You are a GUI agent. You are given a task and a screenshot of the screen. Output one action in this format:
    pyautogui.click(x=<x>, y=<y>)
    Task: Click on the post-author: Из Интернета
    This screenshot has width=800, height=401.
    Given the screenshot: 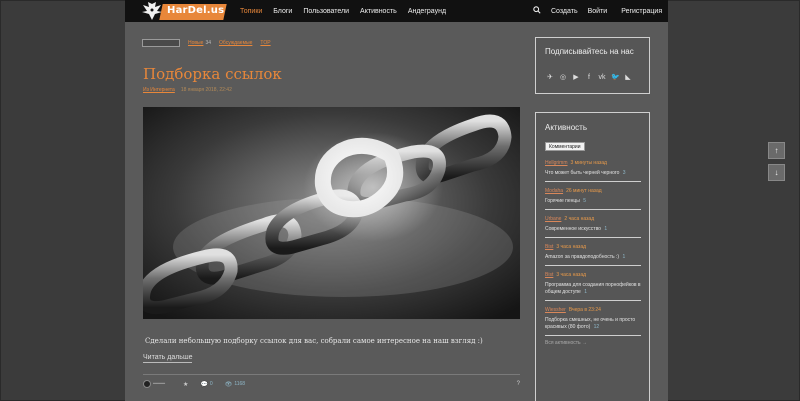 What is the action you would take?
    pyautogui.click(x=159, y=90)
    